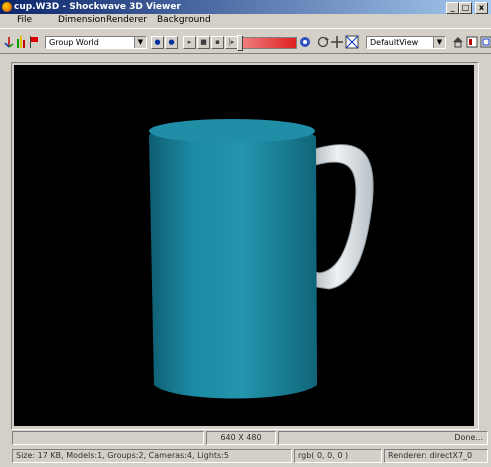  I want to click on rgb-readout: rgb( 0, 0, 0 ), so click(338, 456).